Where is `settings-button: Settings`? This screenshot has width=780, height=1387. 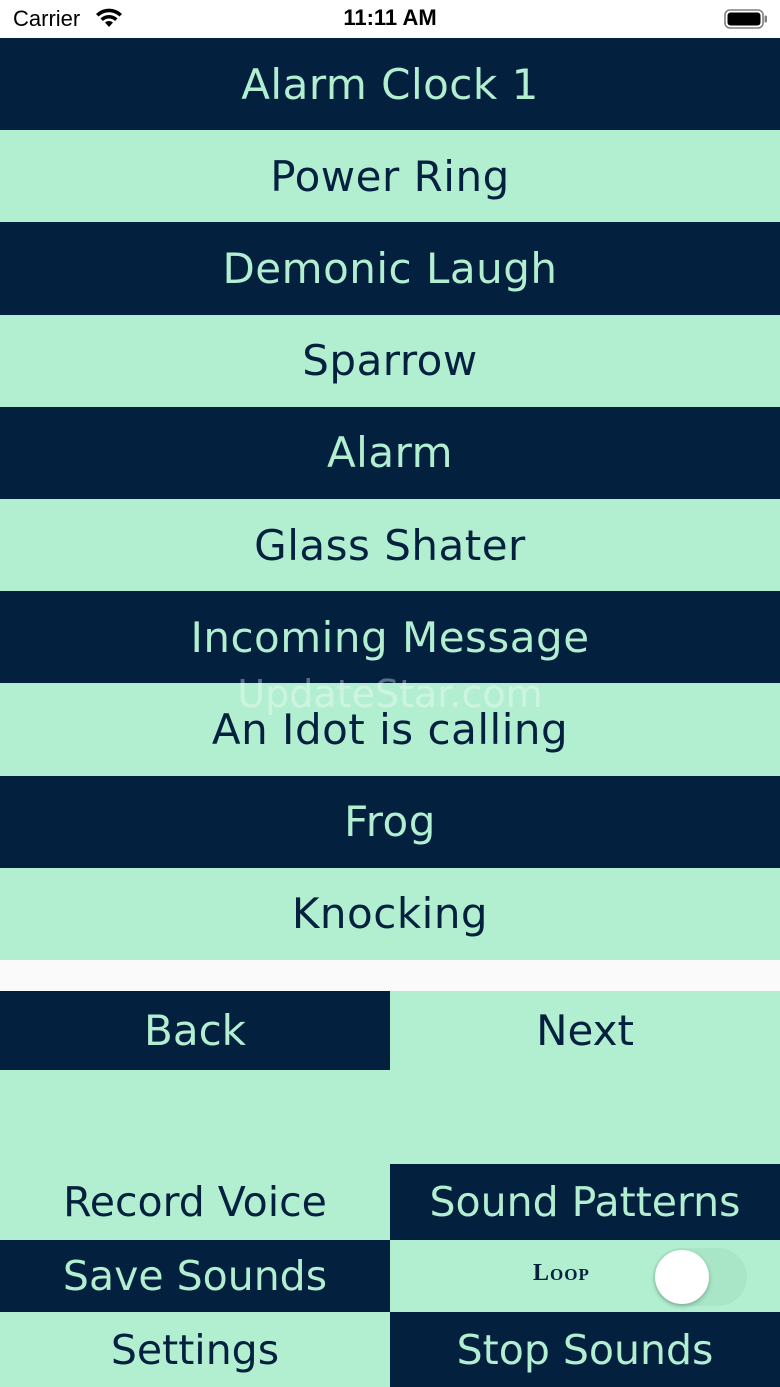
settings-button: Settings is located at coordinates (195, 1349).